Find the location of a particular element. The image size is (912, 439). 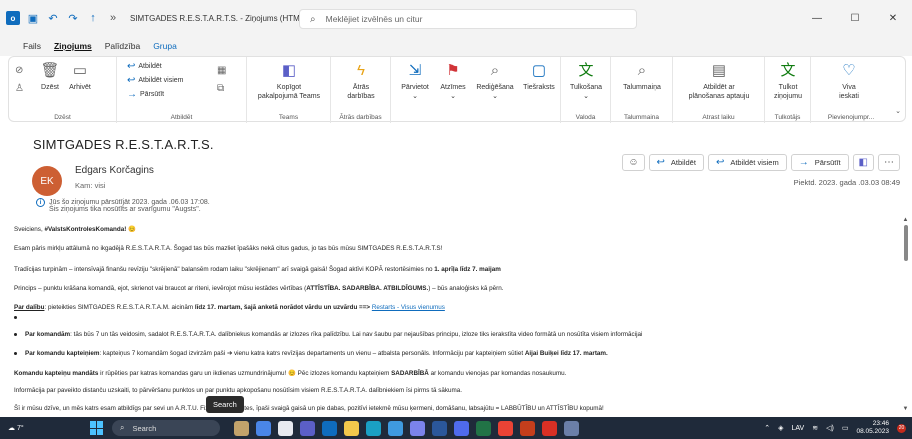

excel-icon is located at coordinates (483, 428).